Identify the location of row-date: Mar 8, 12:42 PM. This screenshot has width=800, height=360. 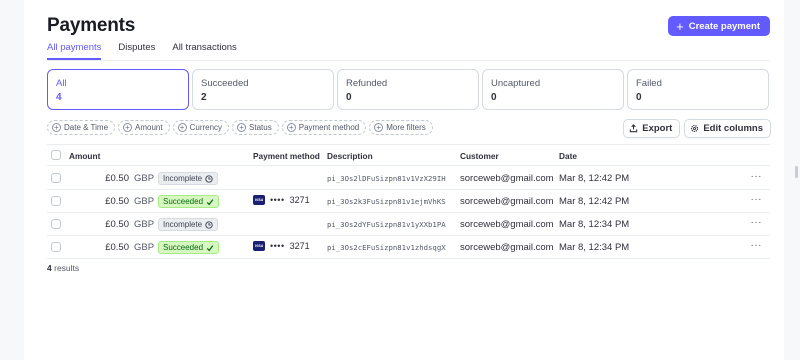
(594, 178).